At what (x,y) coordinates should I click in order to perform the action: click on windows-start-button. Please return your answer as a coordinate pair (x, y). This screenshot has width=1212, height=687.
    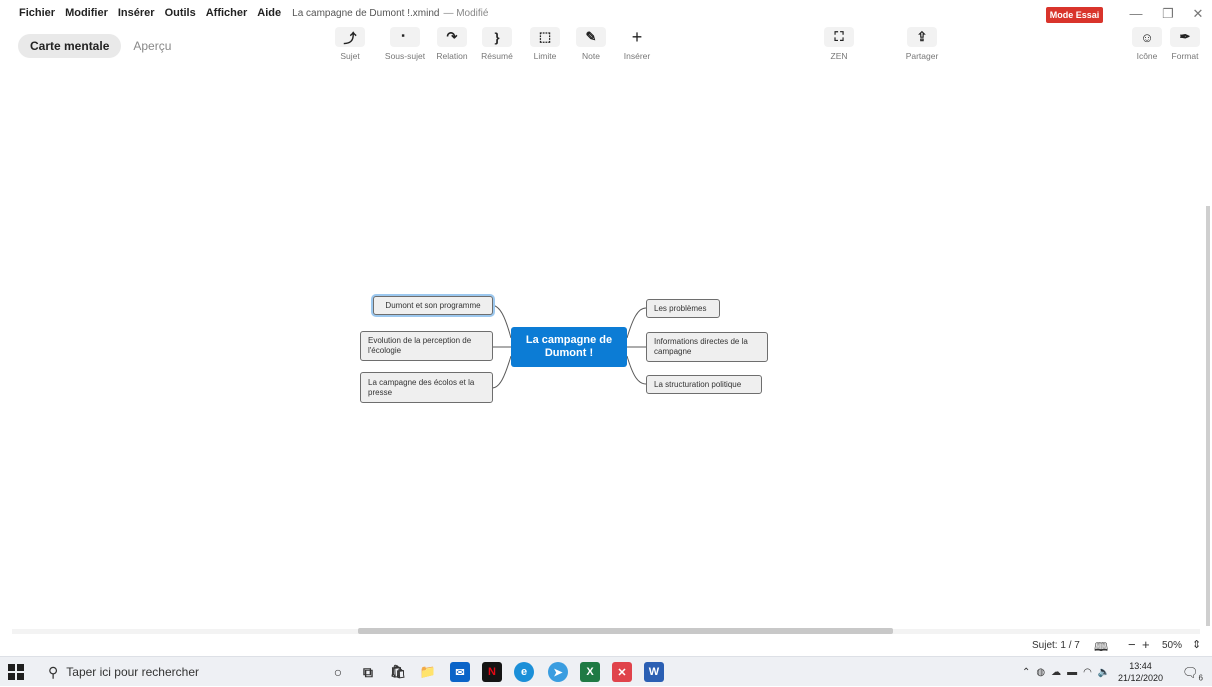
    Looking at the image, I should click on (16, 672).